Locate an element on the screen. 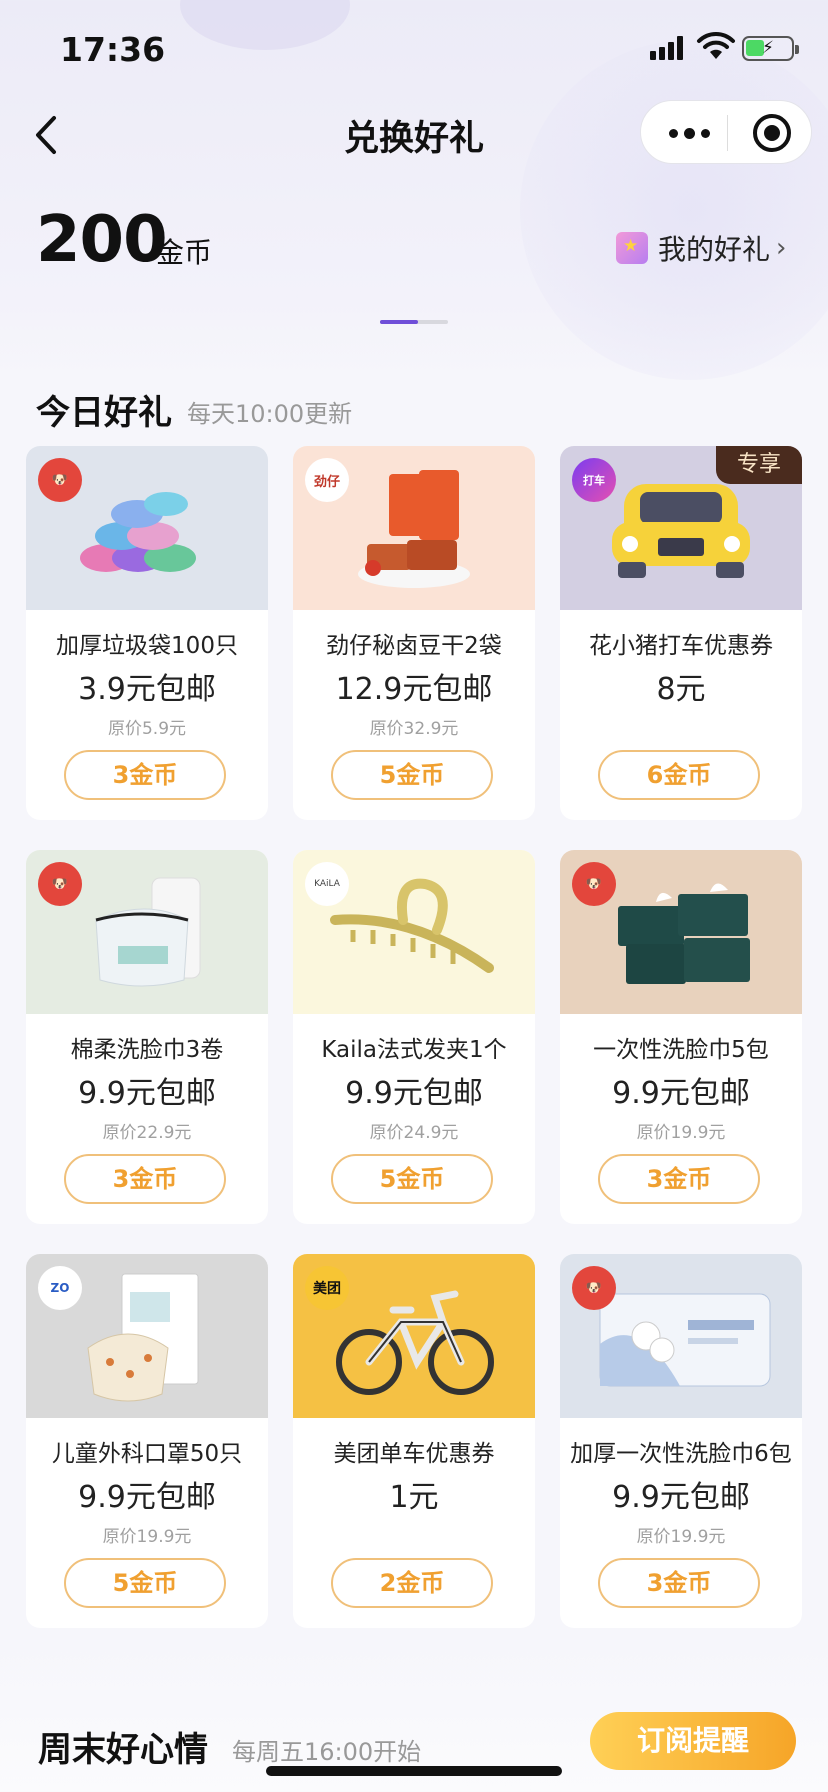 Image resolution: width=828 pixels, height=1792 pixels. section-title-today: 今日好礼 is located at coordinates (104, 413).